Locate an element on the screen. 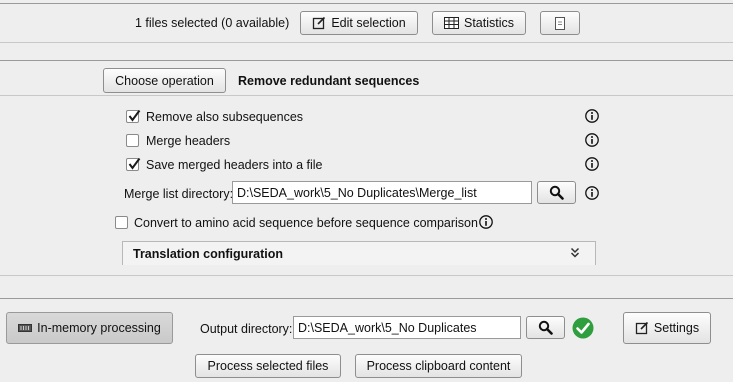 The height and width of the screenshot is (382, 733). files-selected-text: 1 files selected (0 available) is located at coordinates (212, 23).